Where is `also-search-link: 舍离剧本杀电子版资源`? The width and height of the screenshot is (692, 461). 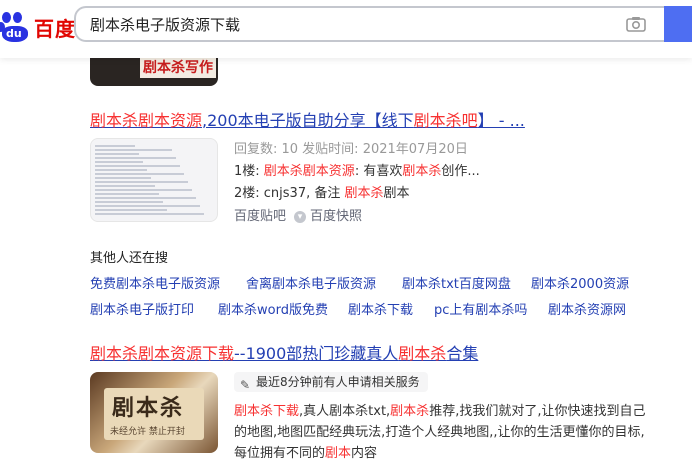
also-search-link: 舍离剧本杀电子版资源 is located at coordinates (311, 282).